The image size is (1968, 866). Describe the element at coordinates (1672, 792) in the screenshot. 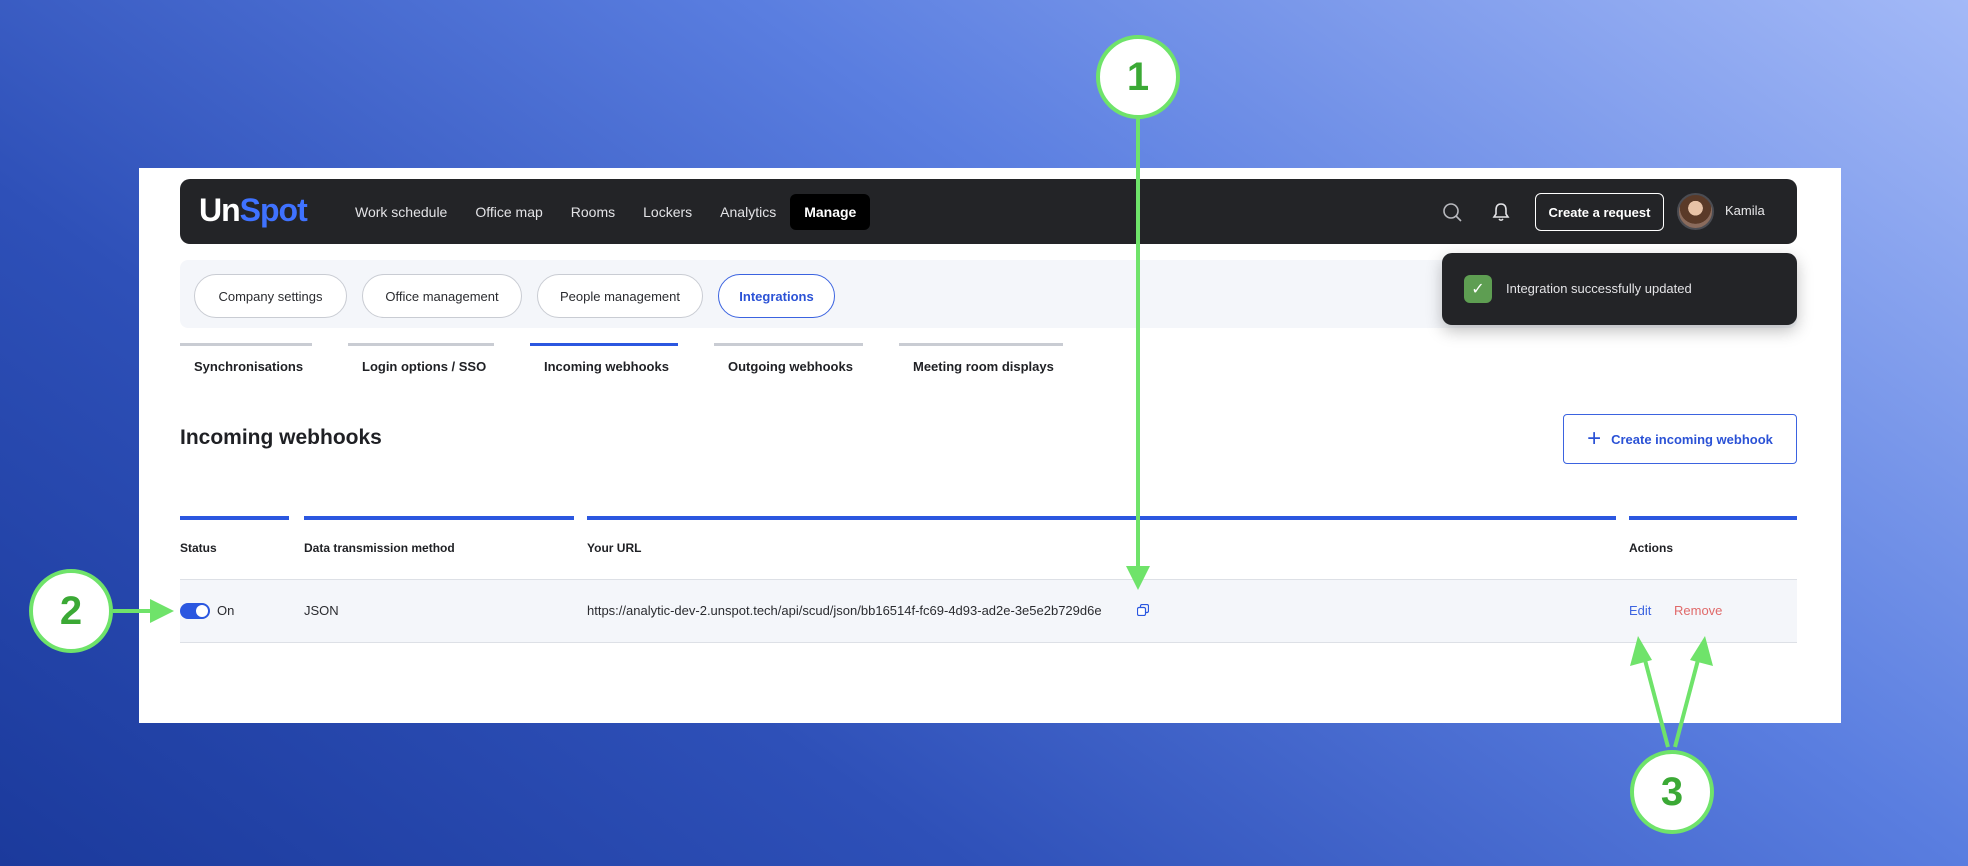

I see `annotation-badge-3: 3` at that location.